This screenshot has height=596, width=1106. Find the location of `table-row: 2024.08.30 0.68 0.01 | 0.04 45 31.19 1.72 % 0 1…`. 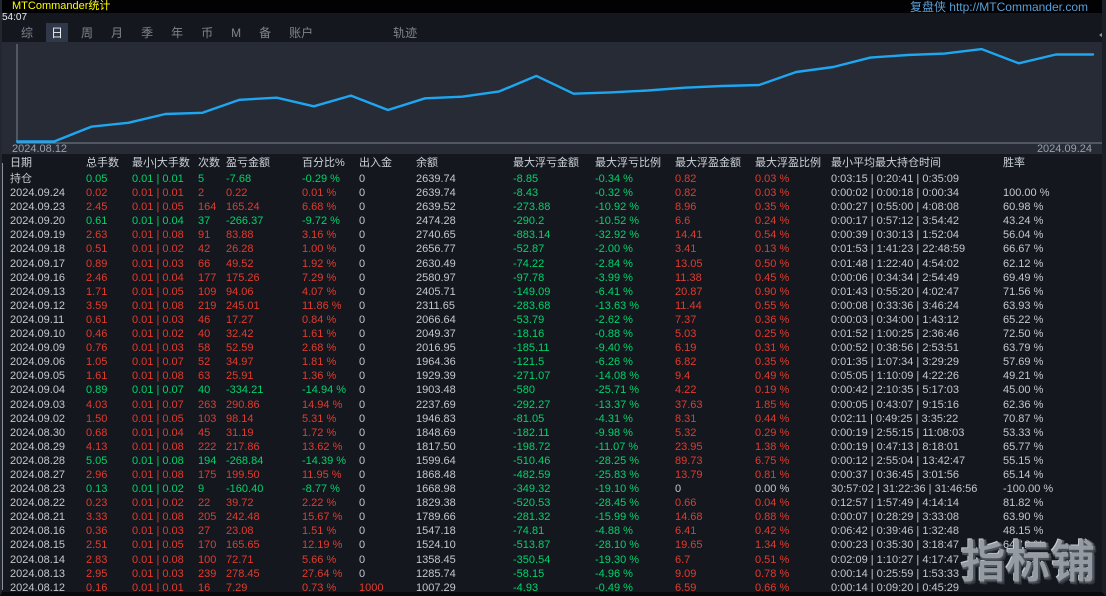

table-row: 2024.08.30 0.68 0.01 | 0.04 45 31.19 1.72 % 0 1… is located at coordinates (552, 433).